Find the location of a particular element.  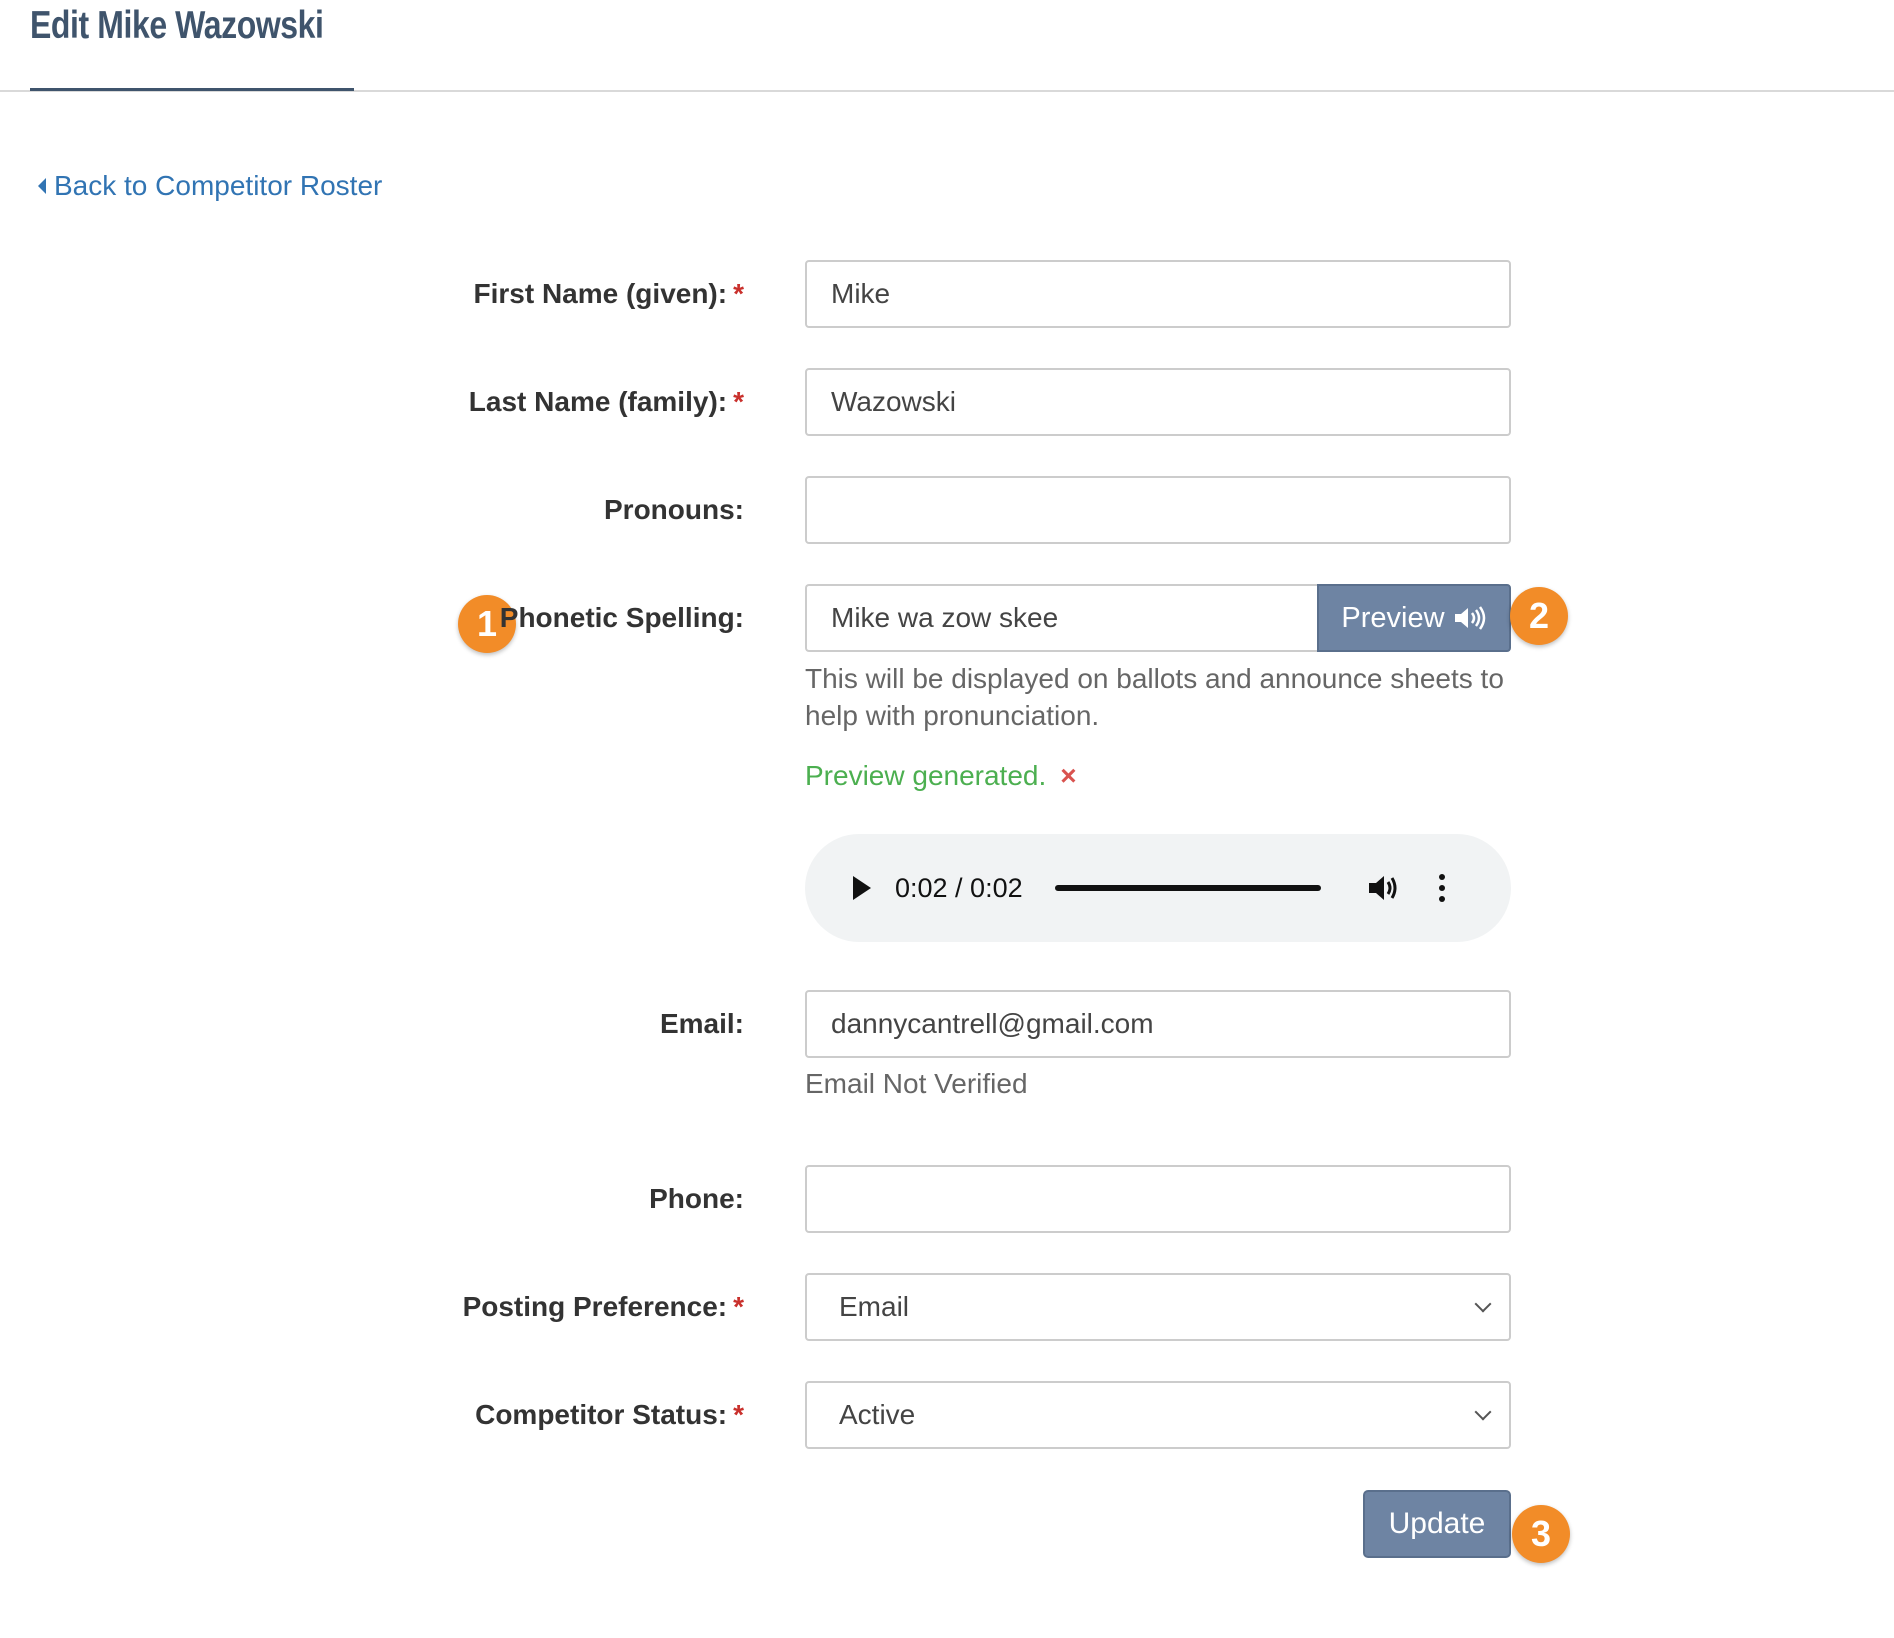

title-underline is located at coordinates (192, 89).